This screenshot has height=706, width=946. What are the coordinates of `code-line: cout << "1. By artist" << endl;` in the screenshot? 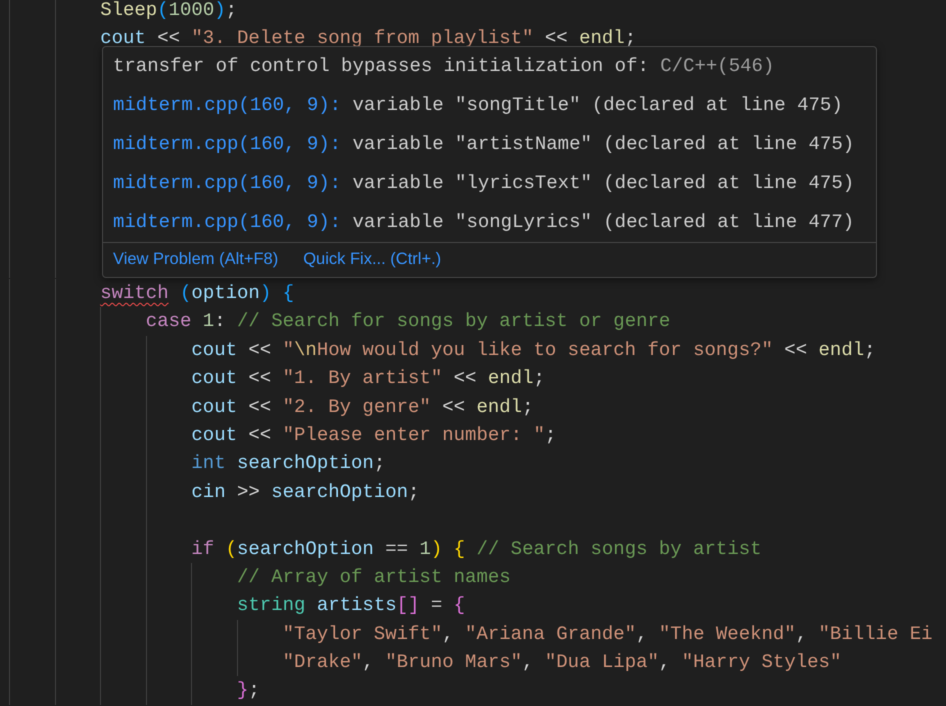 It's located at (368, 379).